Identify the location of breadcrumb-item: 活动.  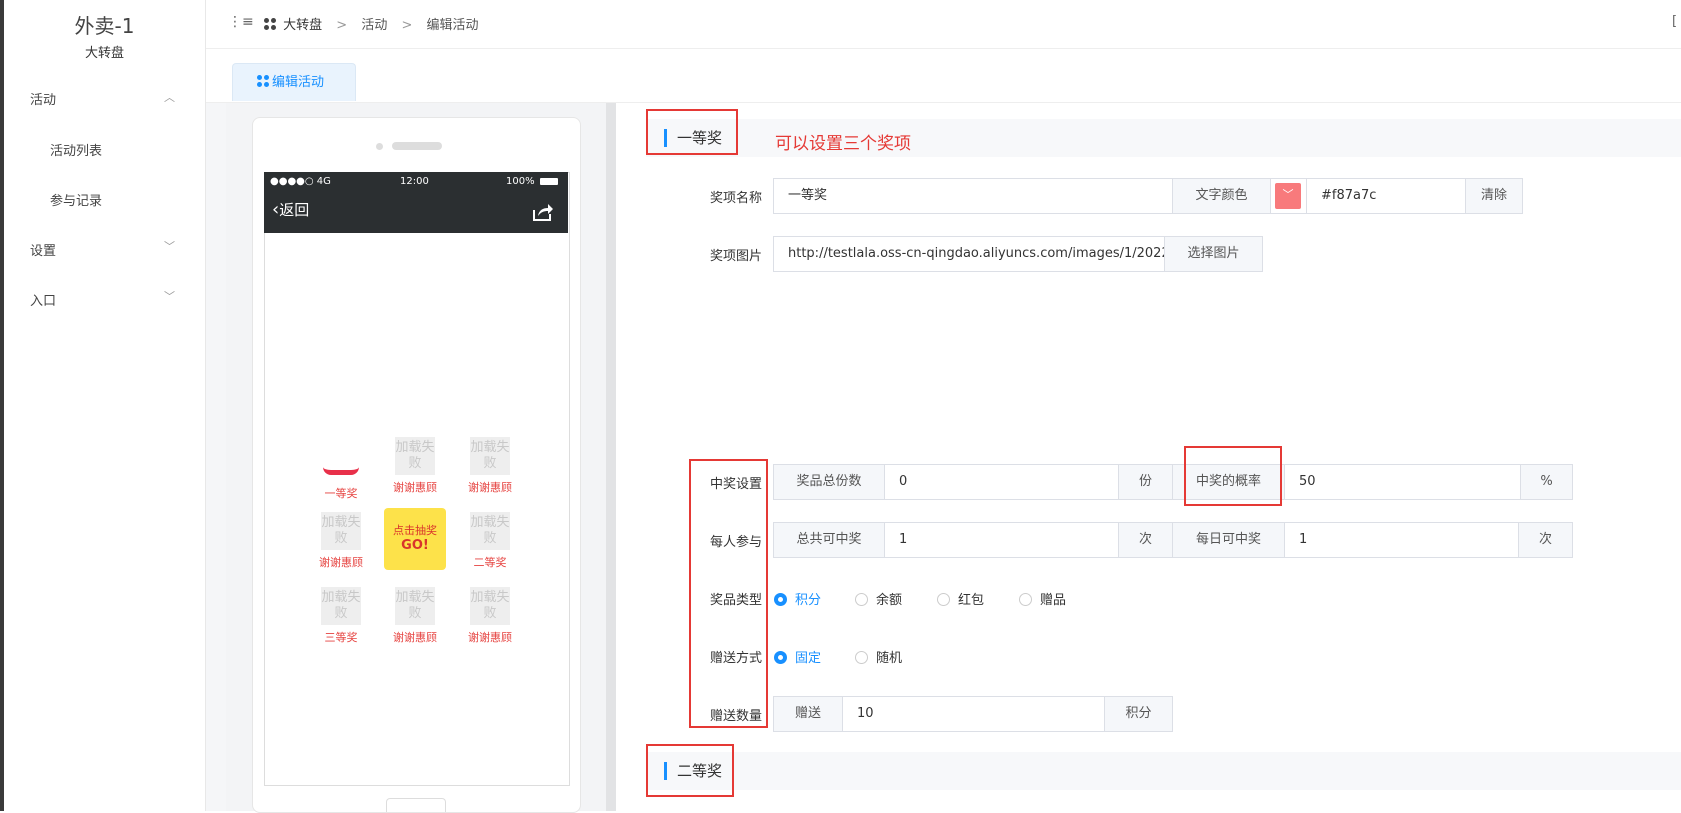
(374, 25).